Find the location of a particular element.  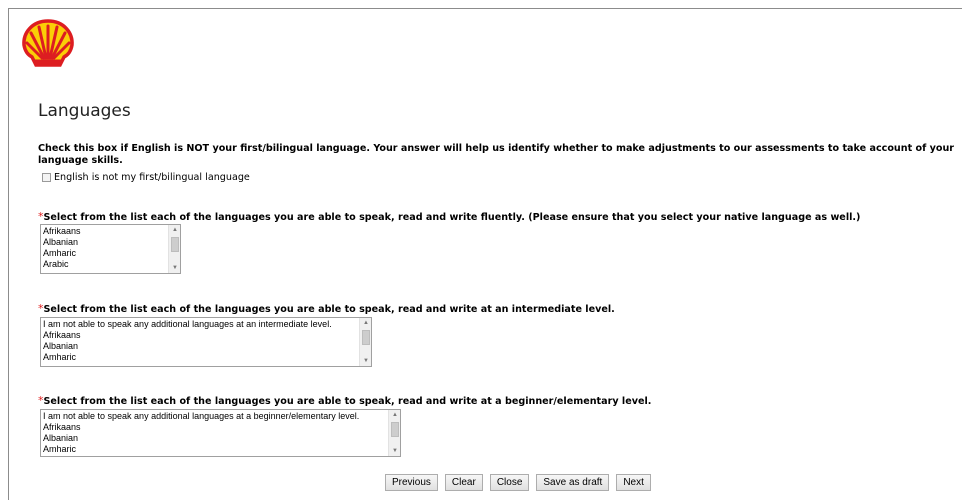

previous-button: Previous is located at coordinates (411, 482).